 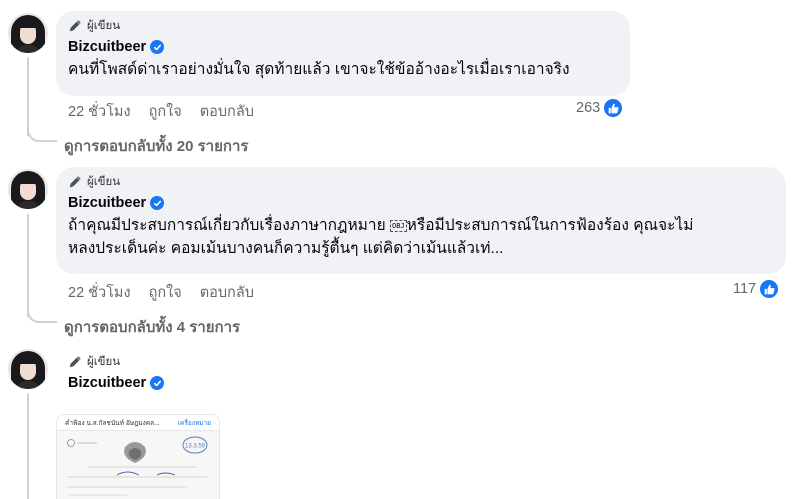 I want to click on view-replies-link: ดูการตอบกลับทั้ง 20 รายการ, so click(x=156, y=146).